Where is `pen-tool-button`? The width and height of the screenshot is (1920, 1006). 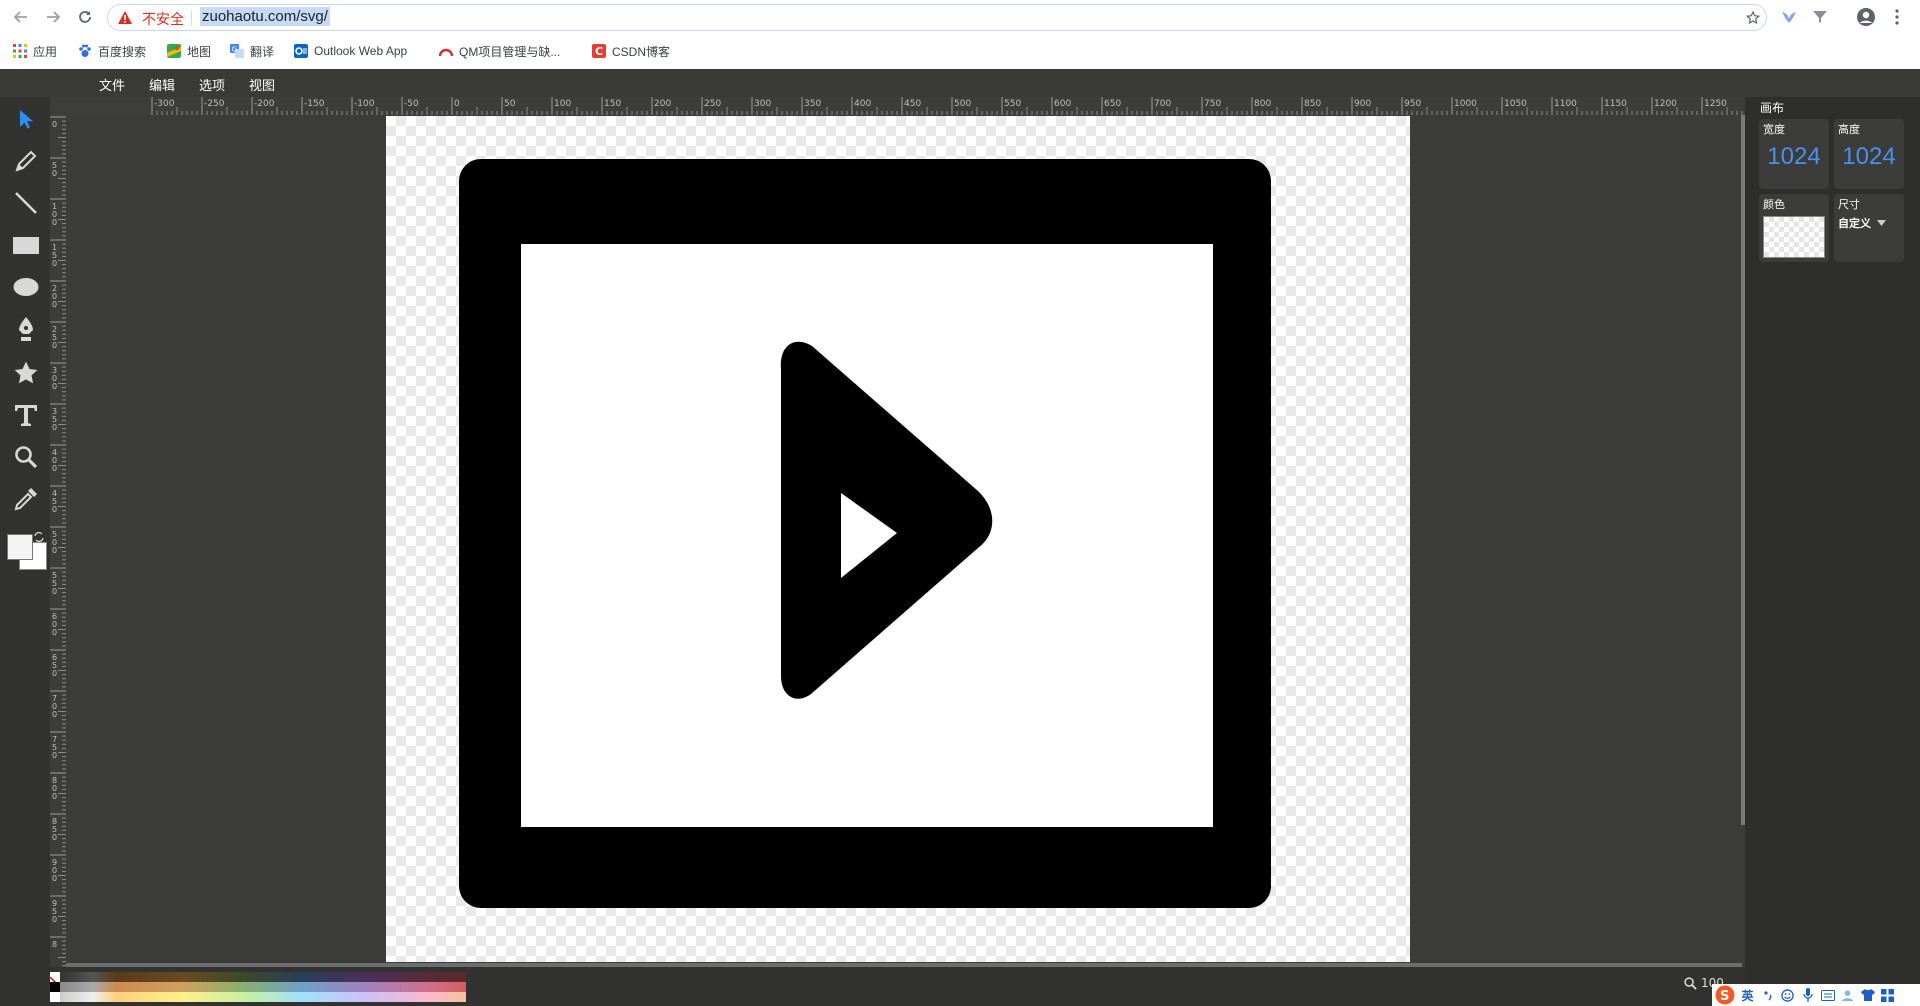
pen-tool-button is located at coordinates (26, 329).